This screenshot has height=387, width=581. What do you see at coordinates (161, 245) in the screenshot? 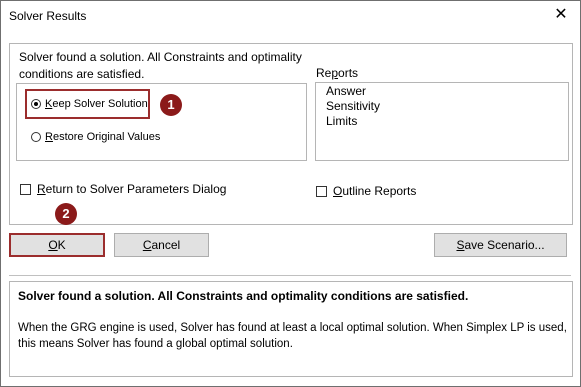
I see `cancel-button: Cancel` at bounding box center [161, 245].